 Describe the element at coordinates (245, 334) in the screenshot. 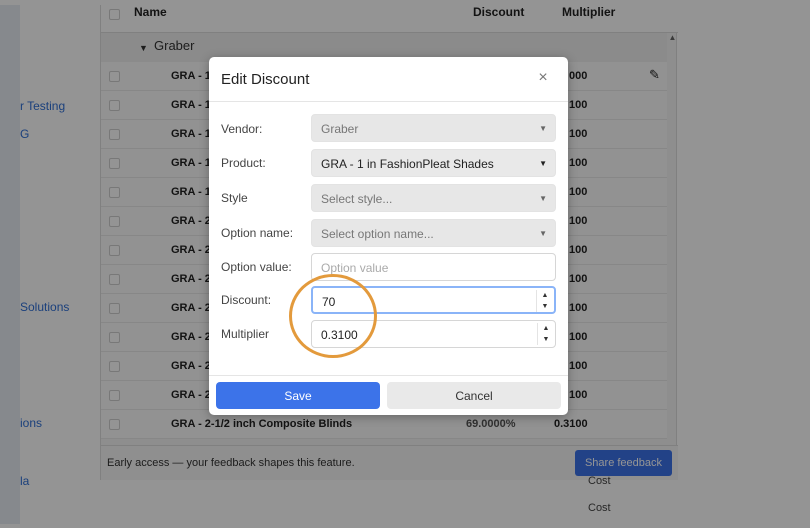

I see `multiplier-label: Multiplier` at that location.